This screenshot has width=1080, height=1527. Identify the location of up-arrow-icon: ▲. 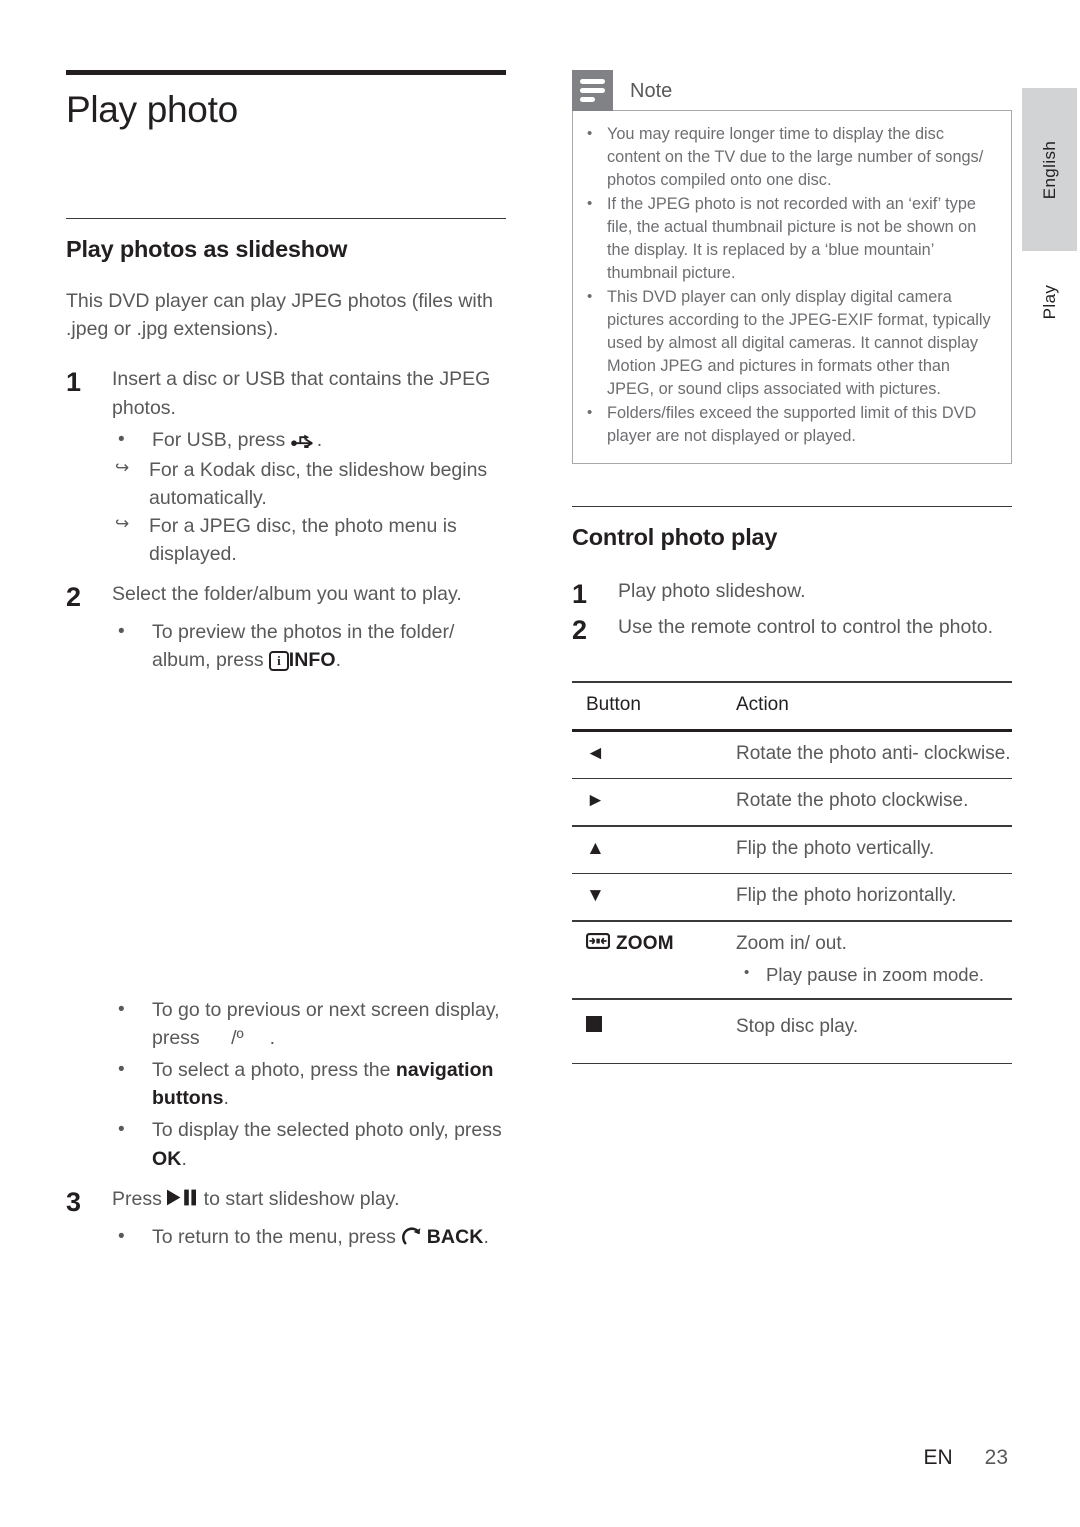
(654, 849).